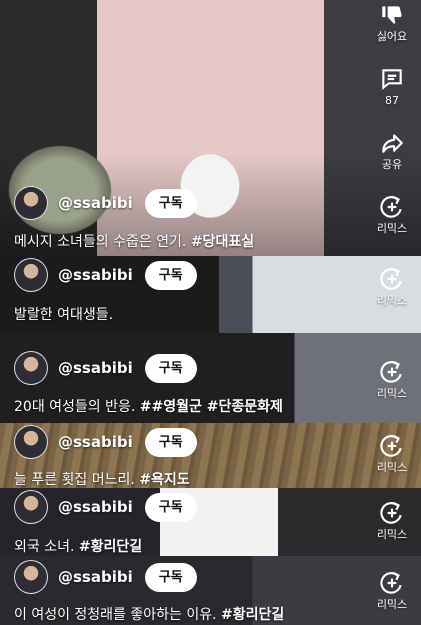 This screenshot has width=421, height=625. I want to click on dislike-button: 싫어요, so click(392, 22).